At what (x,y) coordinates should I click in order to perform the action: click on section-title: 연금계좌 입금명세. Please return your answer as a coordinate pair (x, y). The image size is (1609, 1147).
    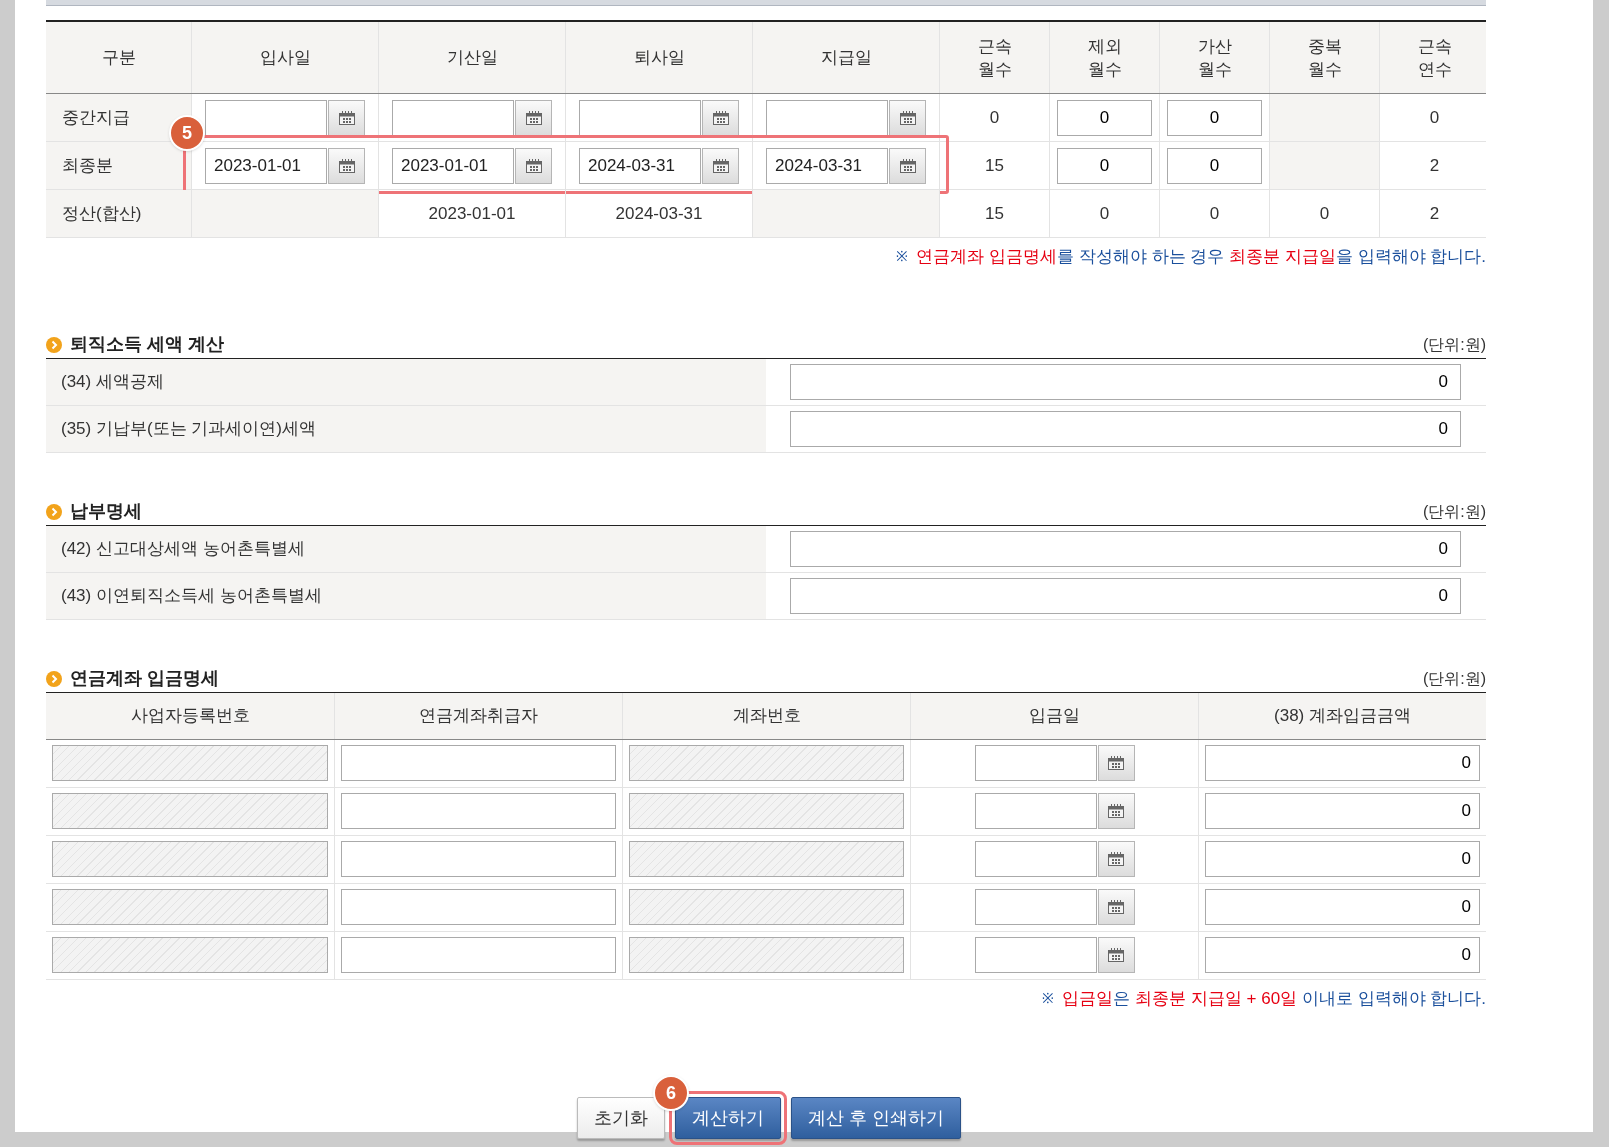
    Looking at the image, I should click on (144, 678).